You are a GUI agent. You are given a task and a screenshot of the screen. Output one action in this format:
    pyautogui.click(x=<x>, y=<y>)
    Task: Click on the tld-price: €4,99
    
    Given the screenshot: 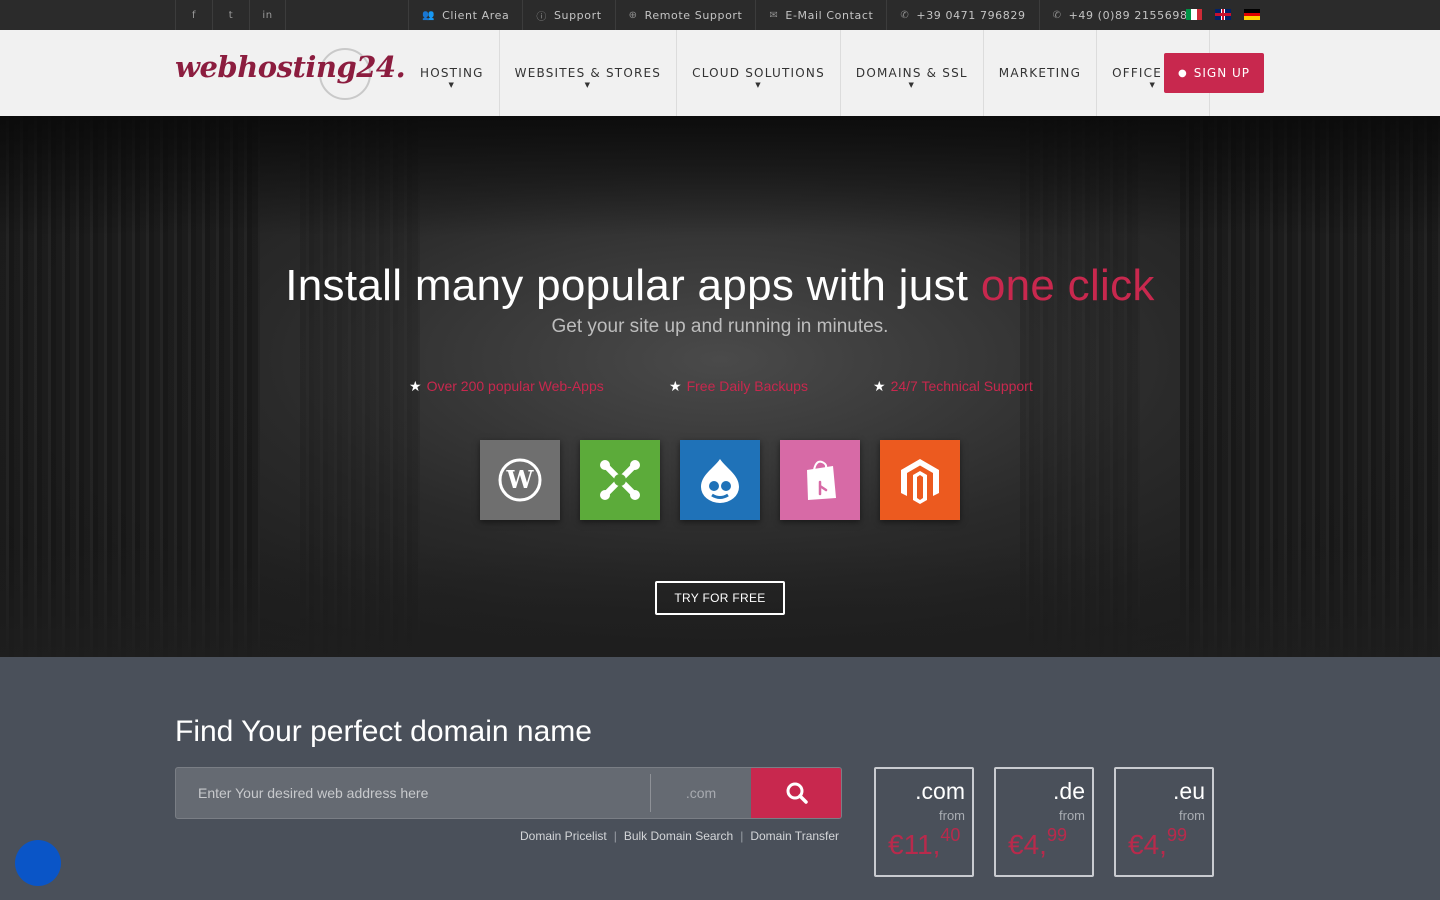 What is the action you would take?
    pyautogui.click(x=1157, y=843)
    